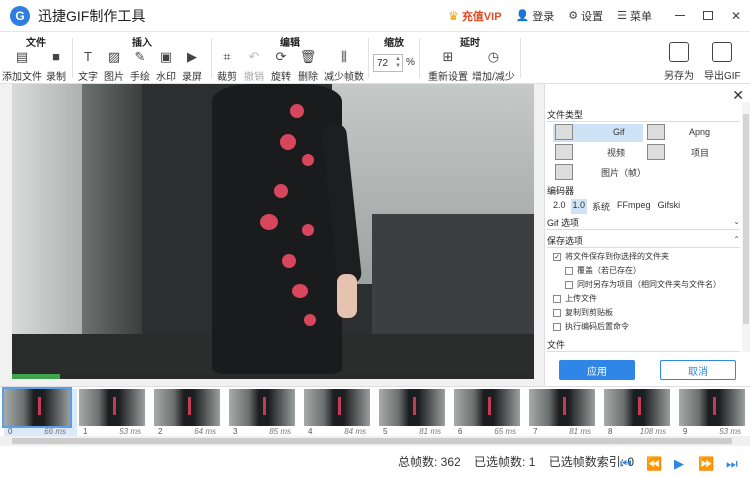 This screenshot has height=477, width=750. I want to click on frame-item: 0 66 ms, so click(39, 412).